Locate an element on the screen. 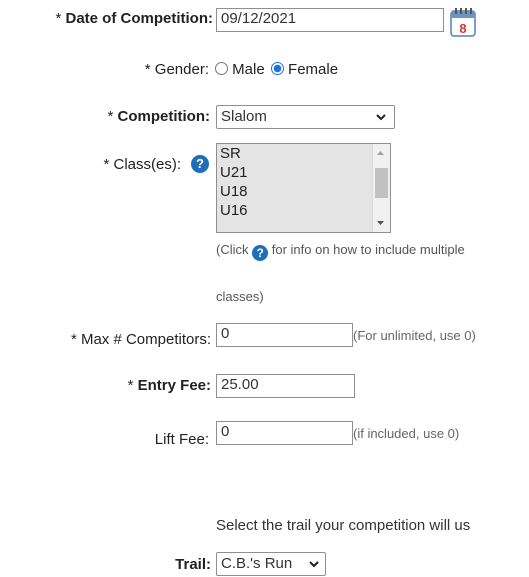  gender-female-label: Female is located at coordinates (313, 69).